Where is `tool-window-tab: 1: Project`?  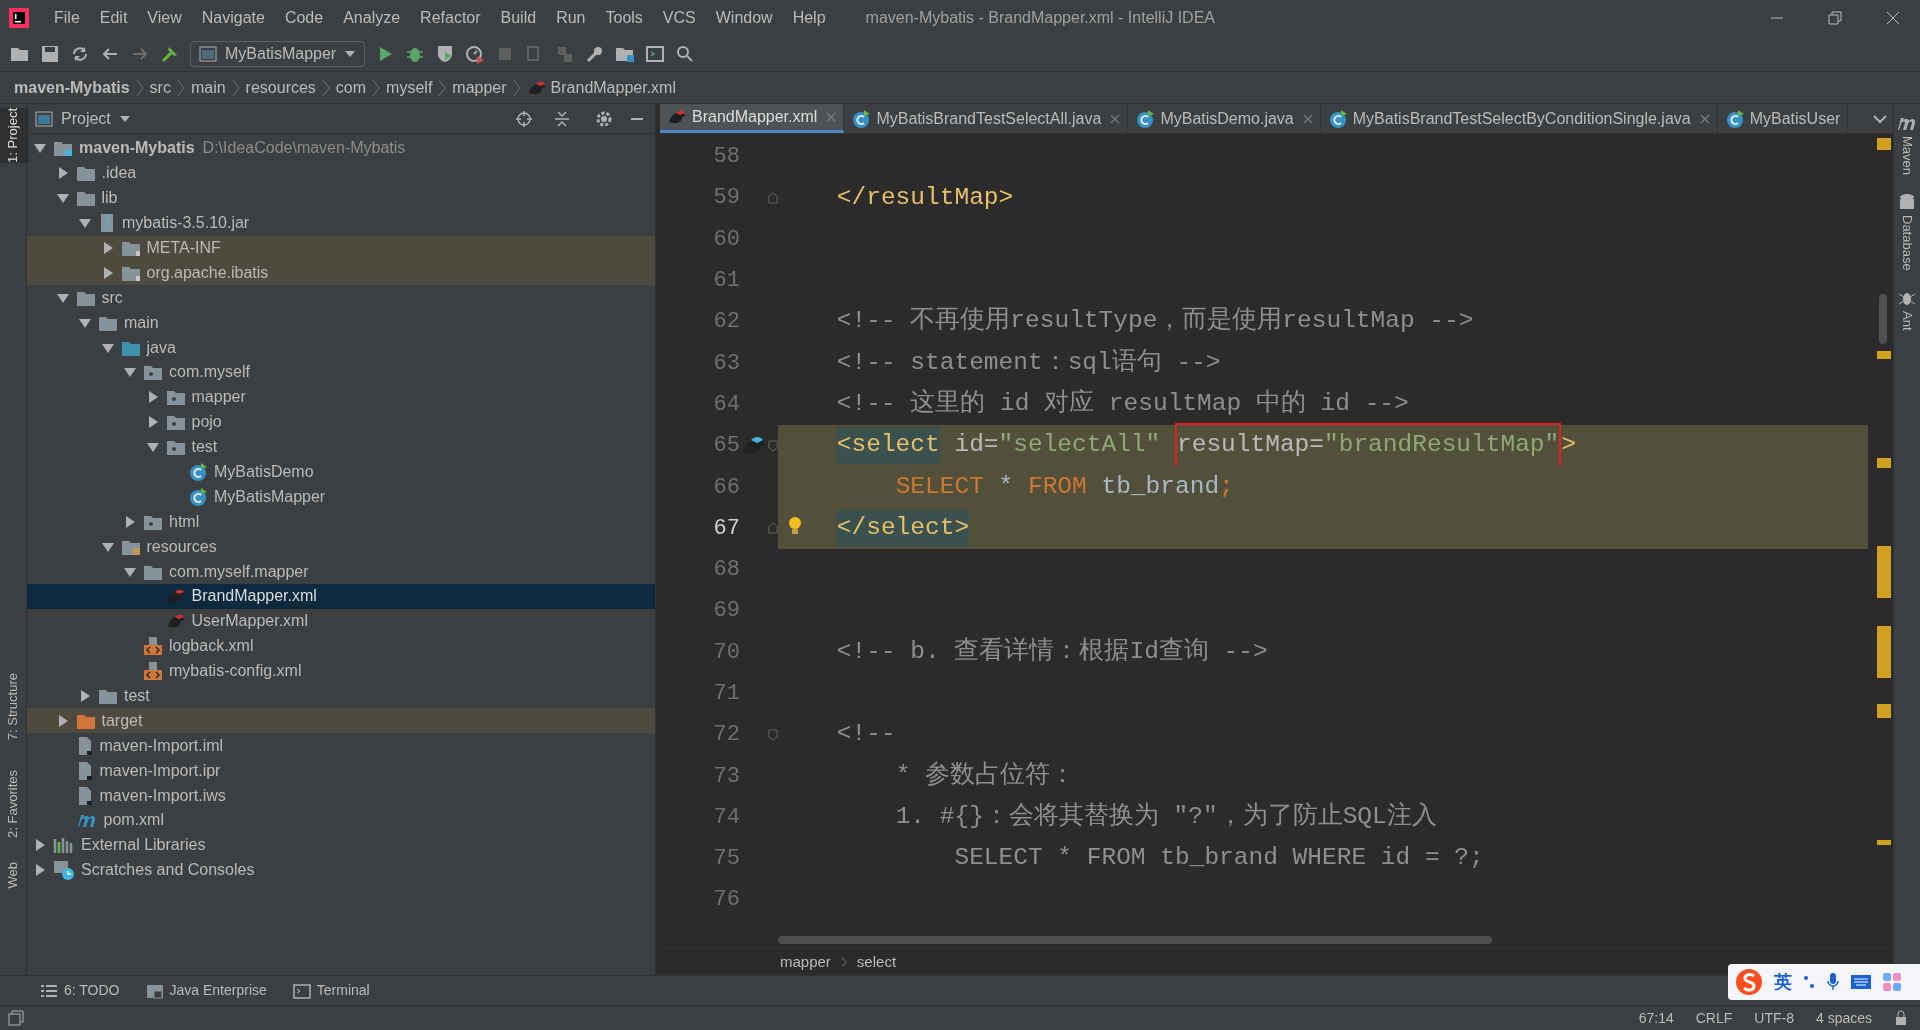 tool-window-tab: 1: Project is located at coordinates (14, 135).